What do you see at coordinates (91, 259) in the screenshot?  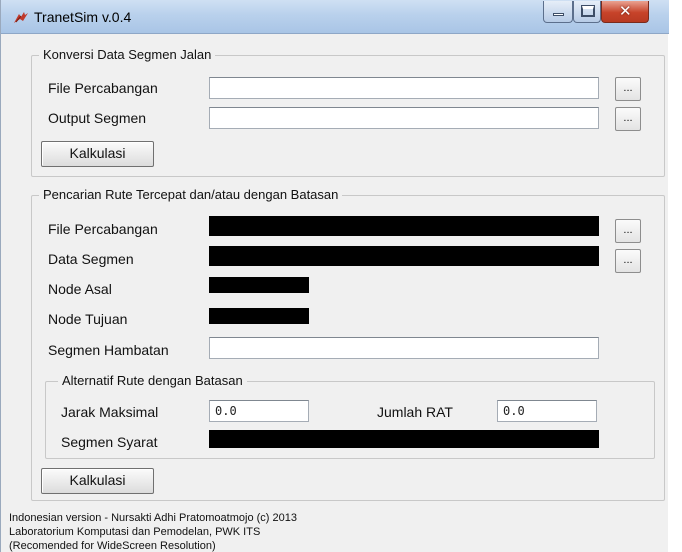 I see `data-segmen-label: Data Segmen` at bounding box center [91, 259].